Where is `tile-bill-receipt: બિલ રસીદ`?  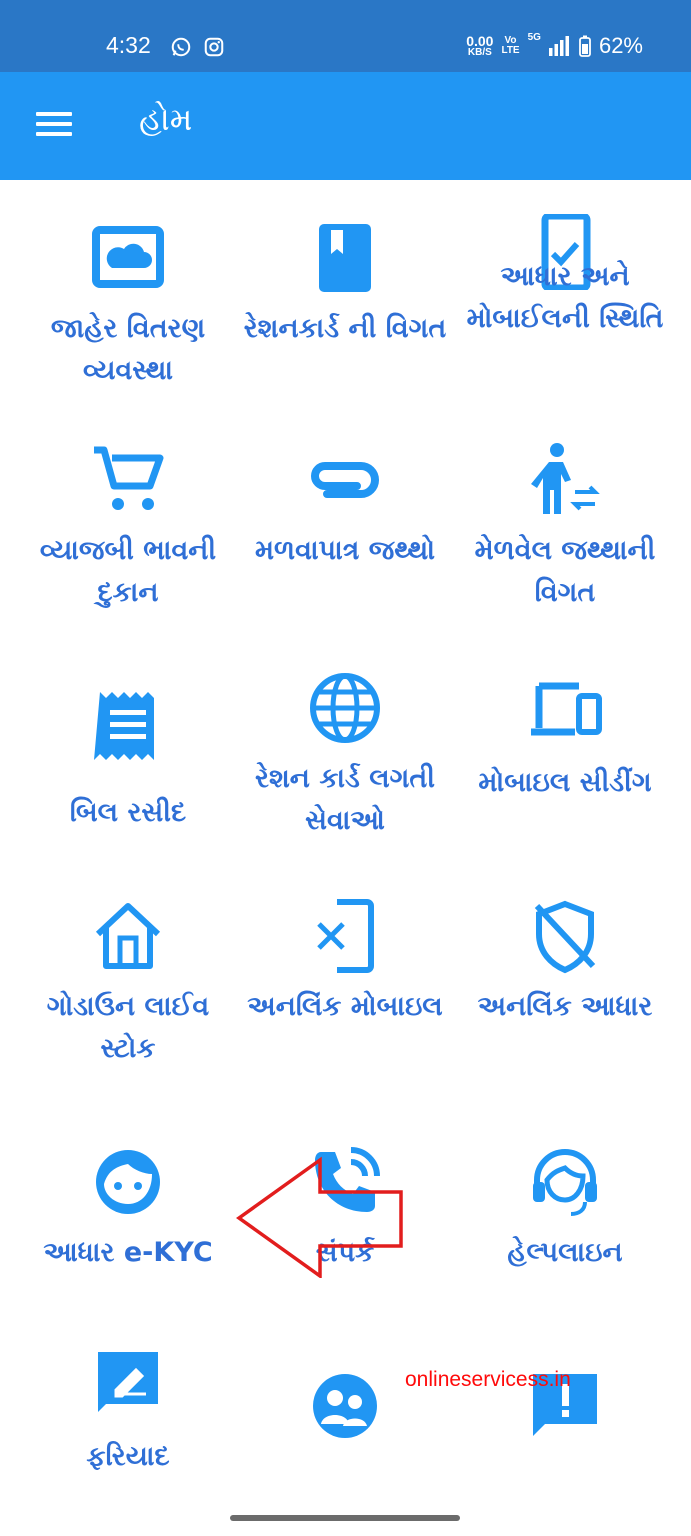 tile-bill-receipt: બિલ રસીદ is located at coordinates (128, 761).